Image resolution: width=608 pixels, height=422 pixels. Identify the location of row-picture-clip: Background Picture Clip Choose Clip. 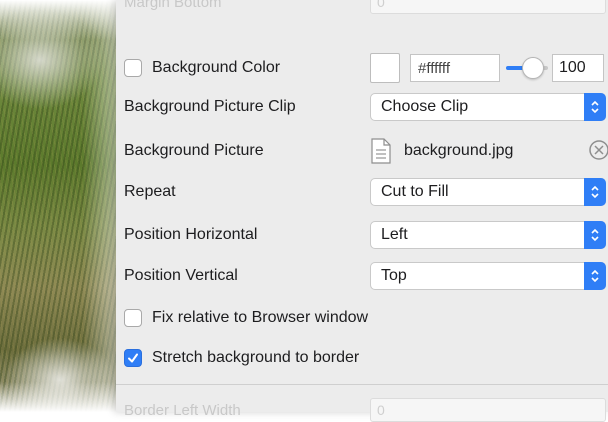
(365, 107).